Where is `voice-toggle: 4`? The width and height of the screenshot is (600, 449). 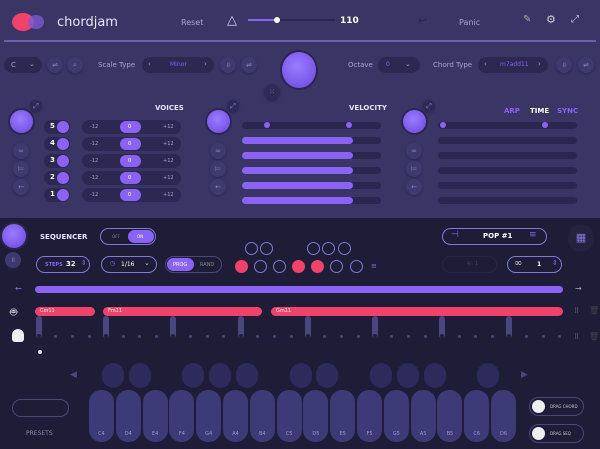
voice-toggle: 4 is located at coordinates (57, 144).